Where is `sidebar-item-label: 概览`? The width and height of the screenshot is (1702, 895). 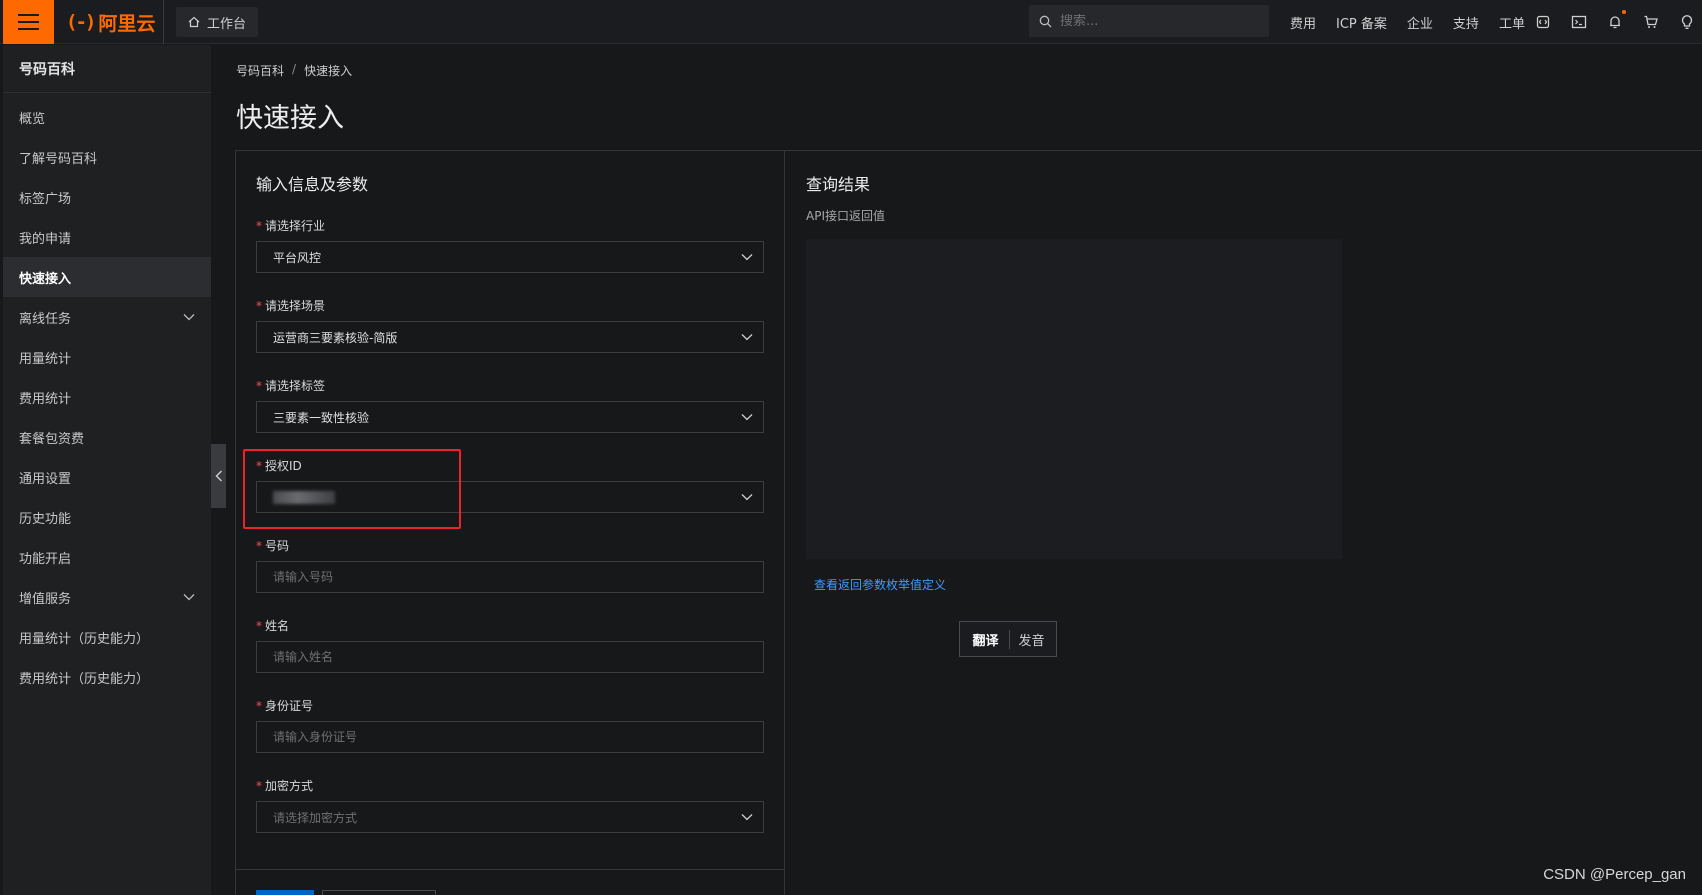
sidebar-item-label: 概览 is located at coordinates (32, 119).